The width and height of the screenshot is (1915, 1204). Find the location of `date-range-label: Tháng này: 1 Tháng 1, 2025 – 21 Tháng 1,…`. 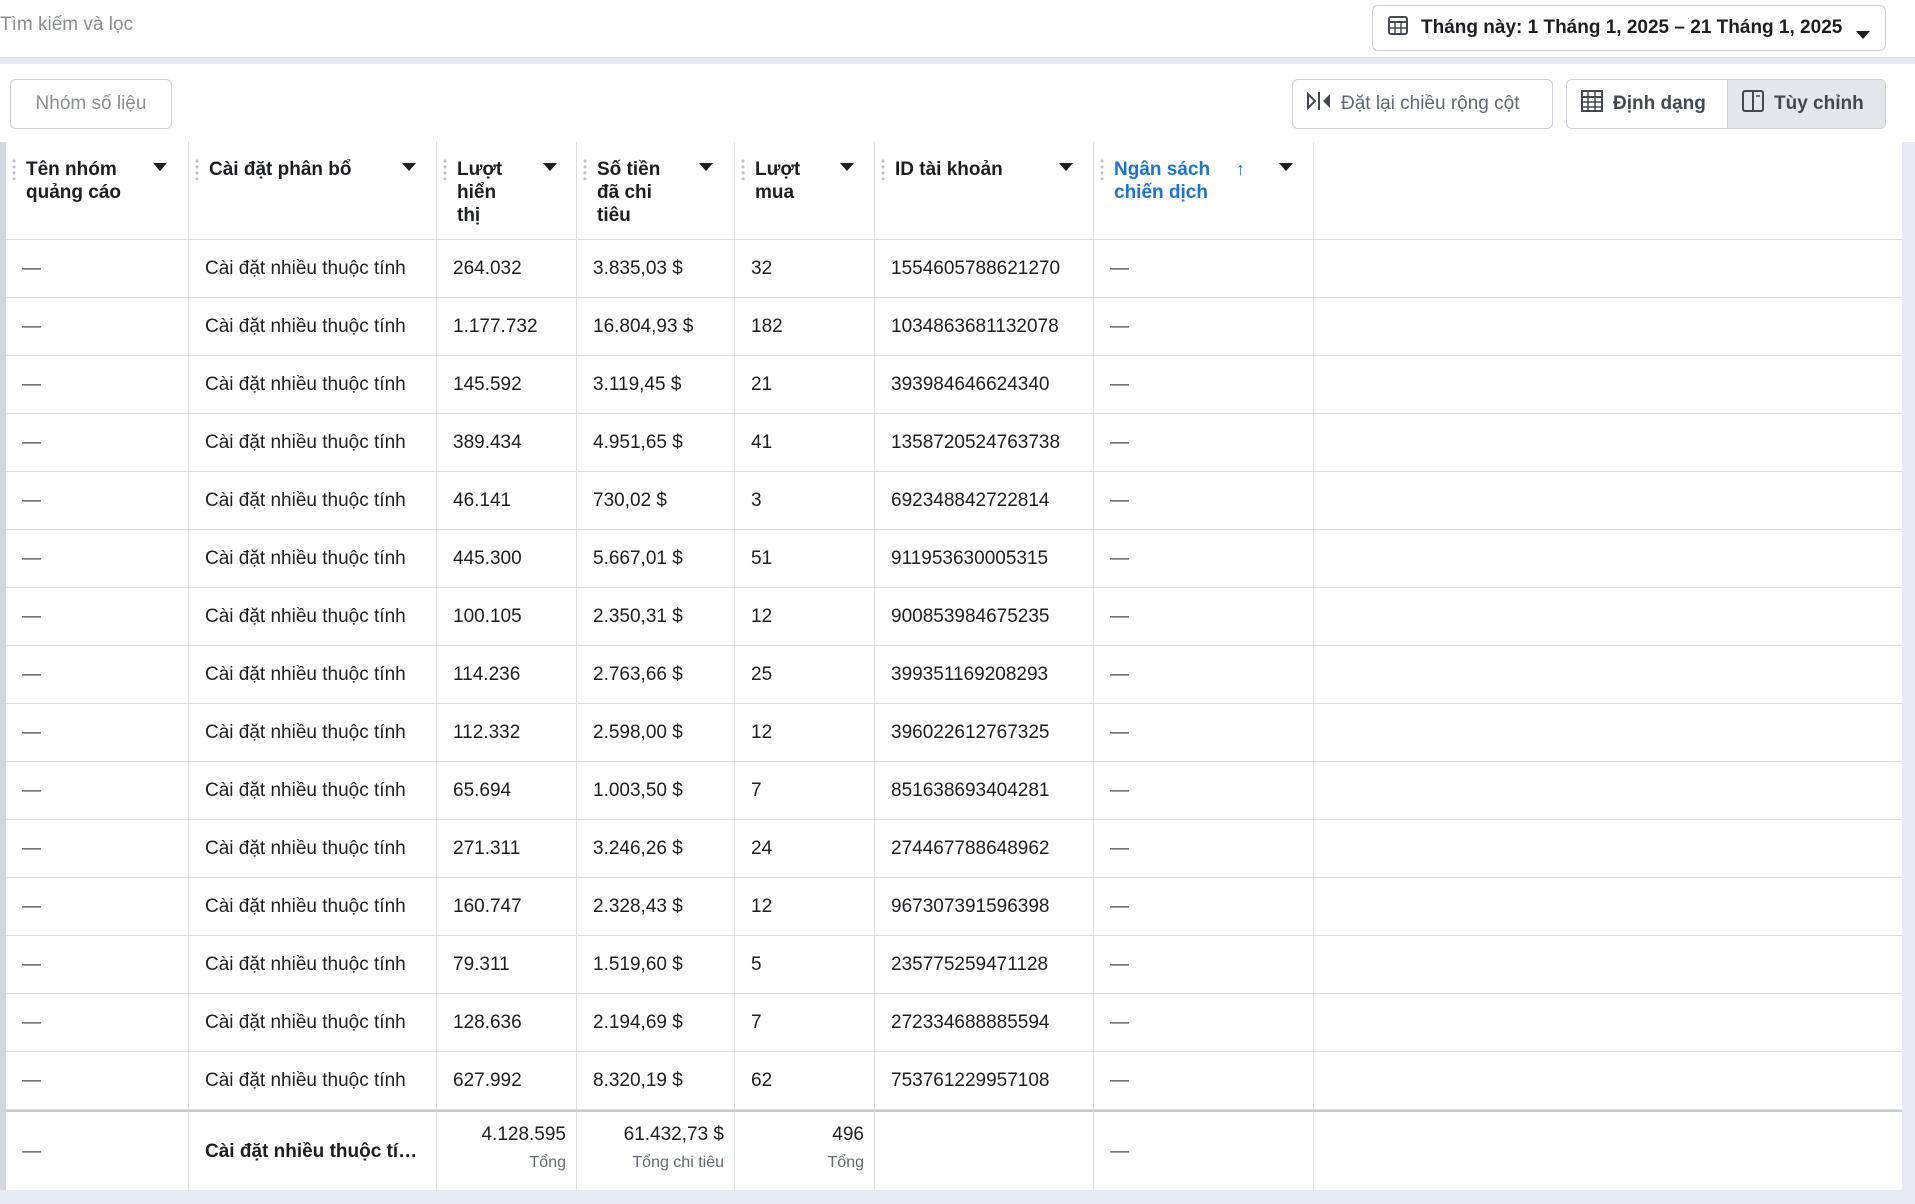

date-range-label: Tháng này: 1 Tháng 1, 2025 – 21 Tháng 1,… is located at coordinates (1632, 27).